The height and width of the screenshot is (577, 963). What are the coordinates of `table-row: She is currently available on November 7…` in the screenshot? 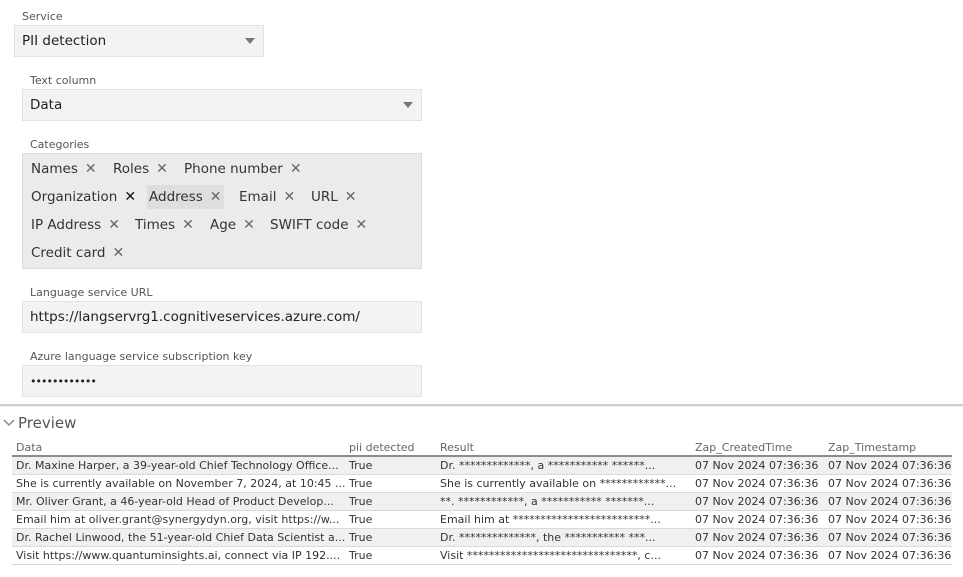 It's located at (482, 483).